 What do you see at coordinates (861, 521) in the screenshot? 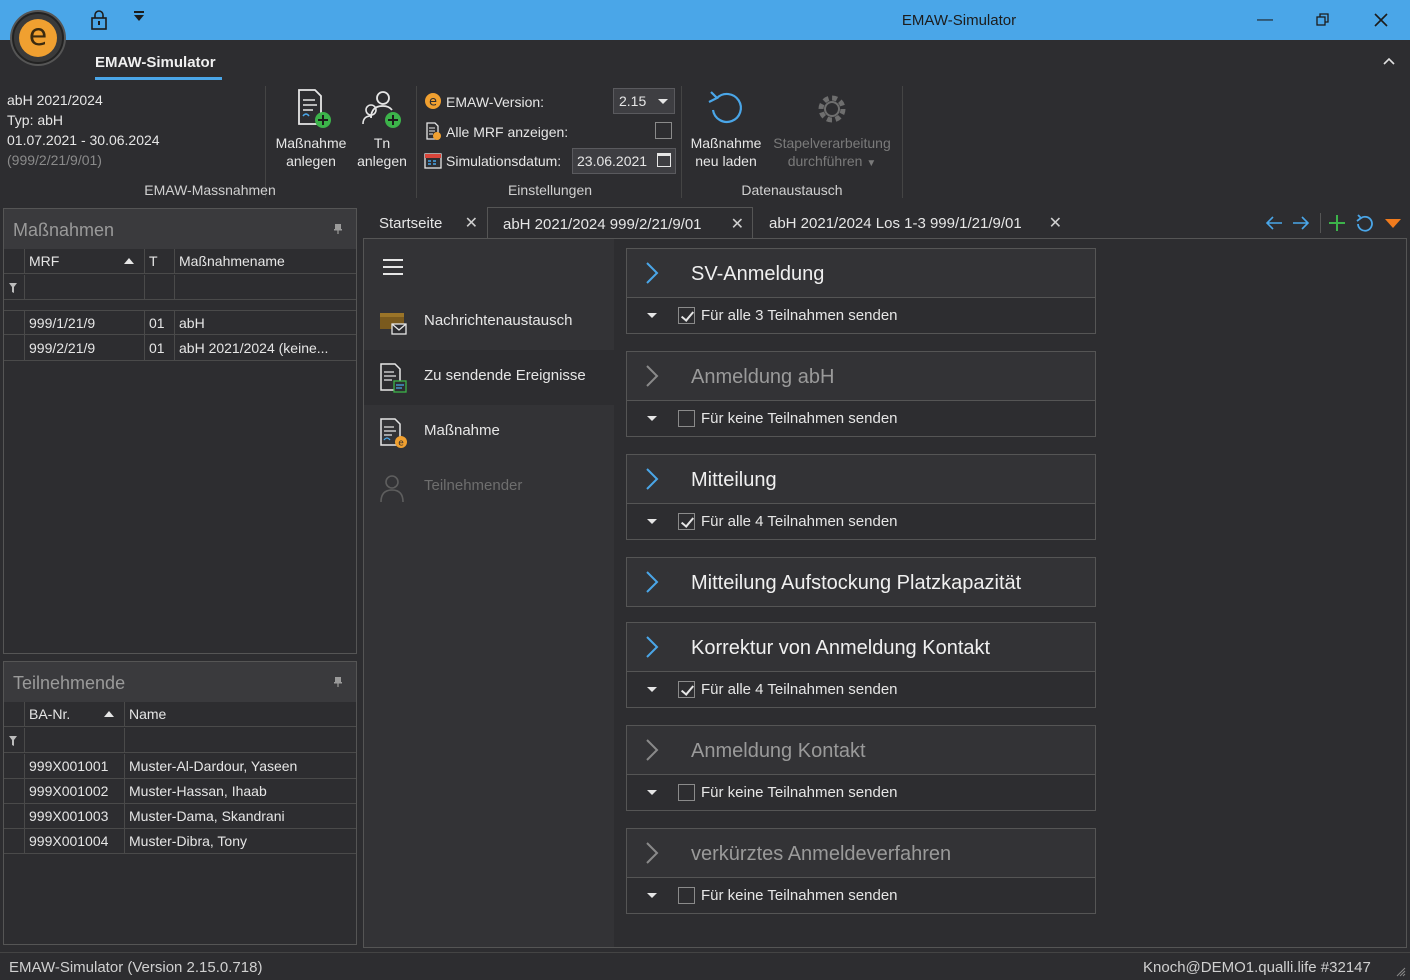
I see `event-option-row: Für alle 4 Teilnahmen senden` at bounding box center [861, 521].